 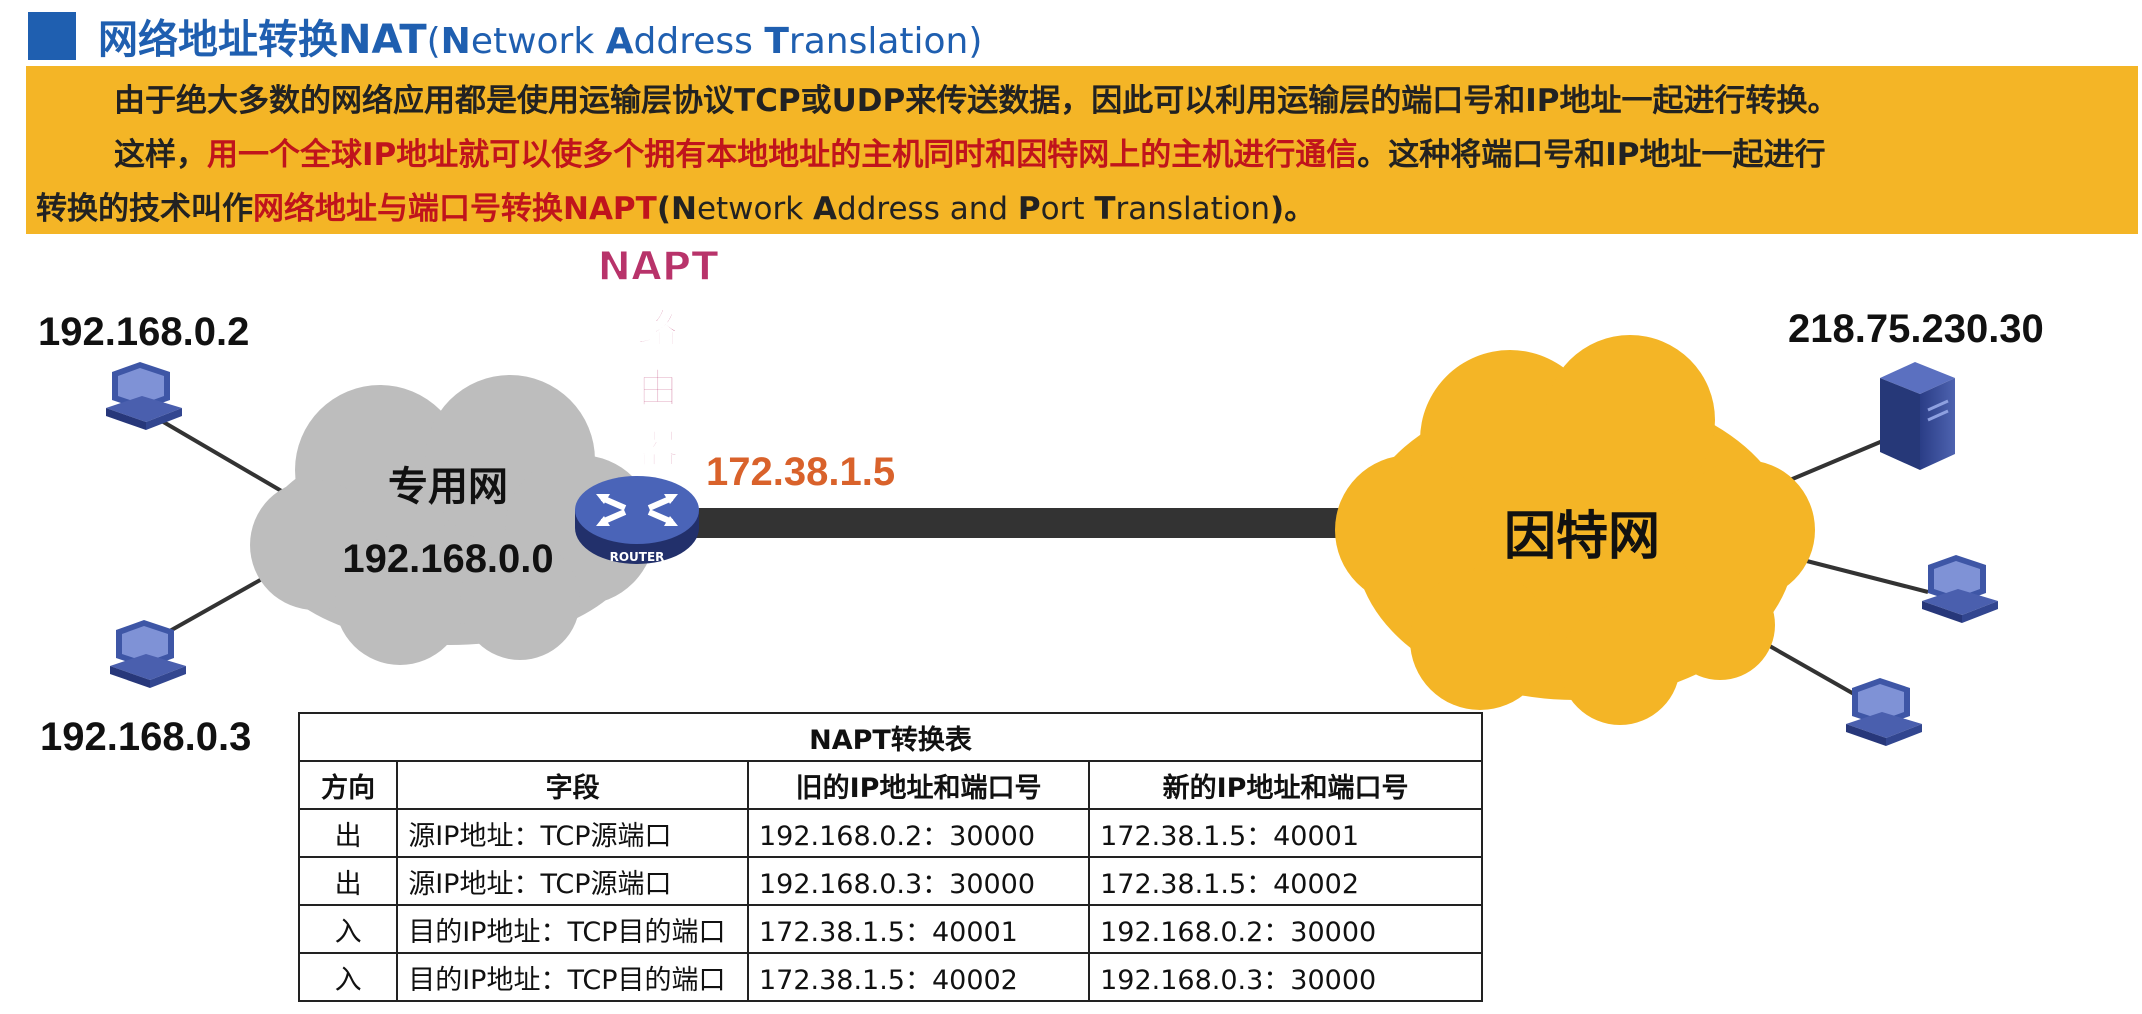 What do you see at coordinates (1285, 977) in the screenshot?
I see `cell-new-address: 192.168.0.3：30000` at bounding box center [1285, 977].